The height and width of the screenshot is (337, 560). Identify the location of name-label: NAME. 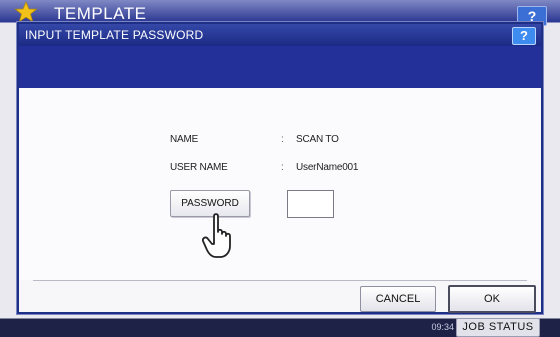
(184, 139).